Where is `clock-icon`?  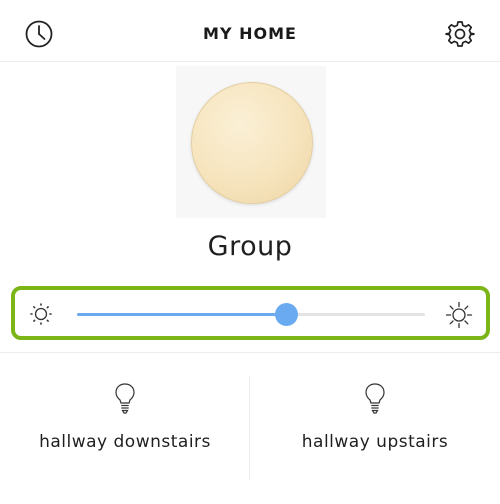 clock-icon is located at coordinates (39, 34).